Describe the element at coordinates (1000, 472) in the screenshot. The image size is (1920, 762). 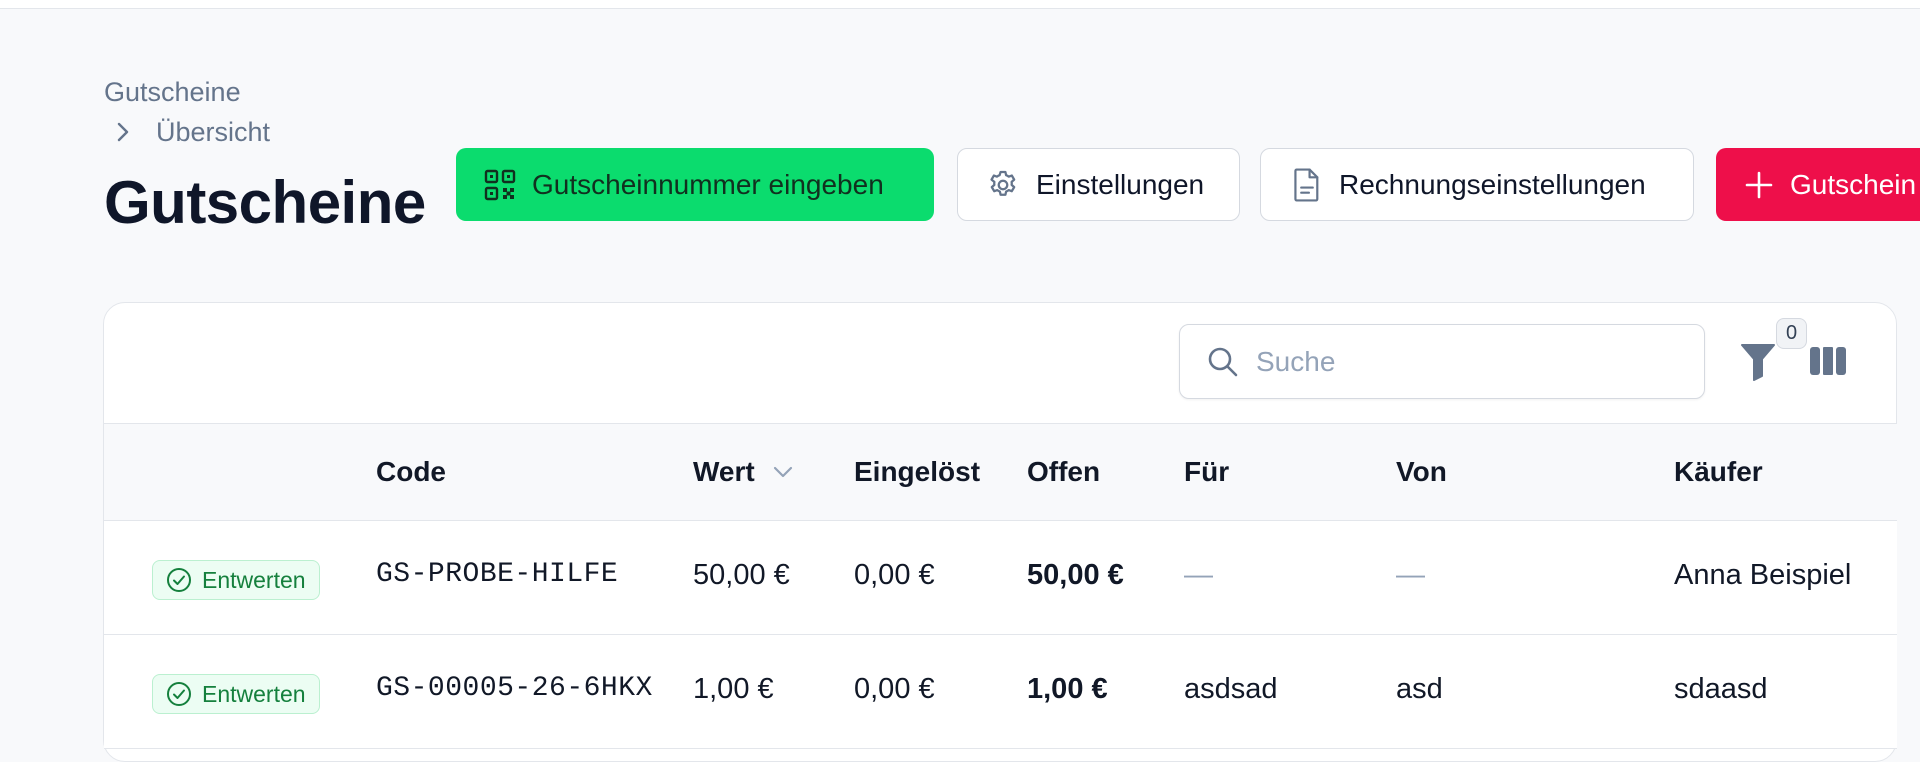
I see `table-header: Code Wert Eingelöst Offen Für Von Käufer` at that location.